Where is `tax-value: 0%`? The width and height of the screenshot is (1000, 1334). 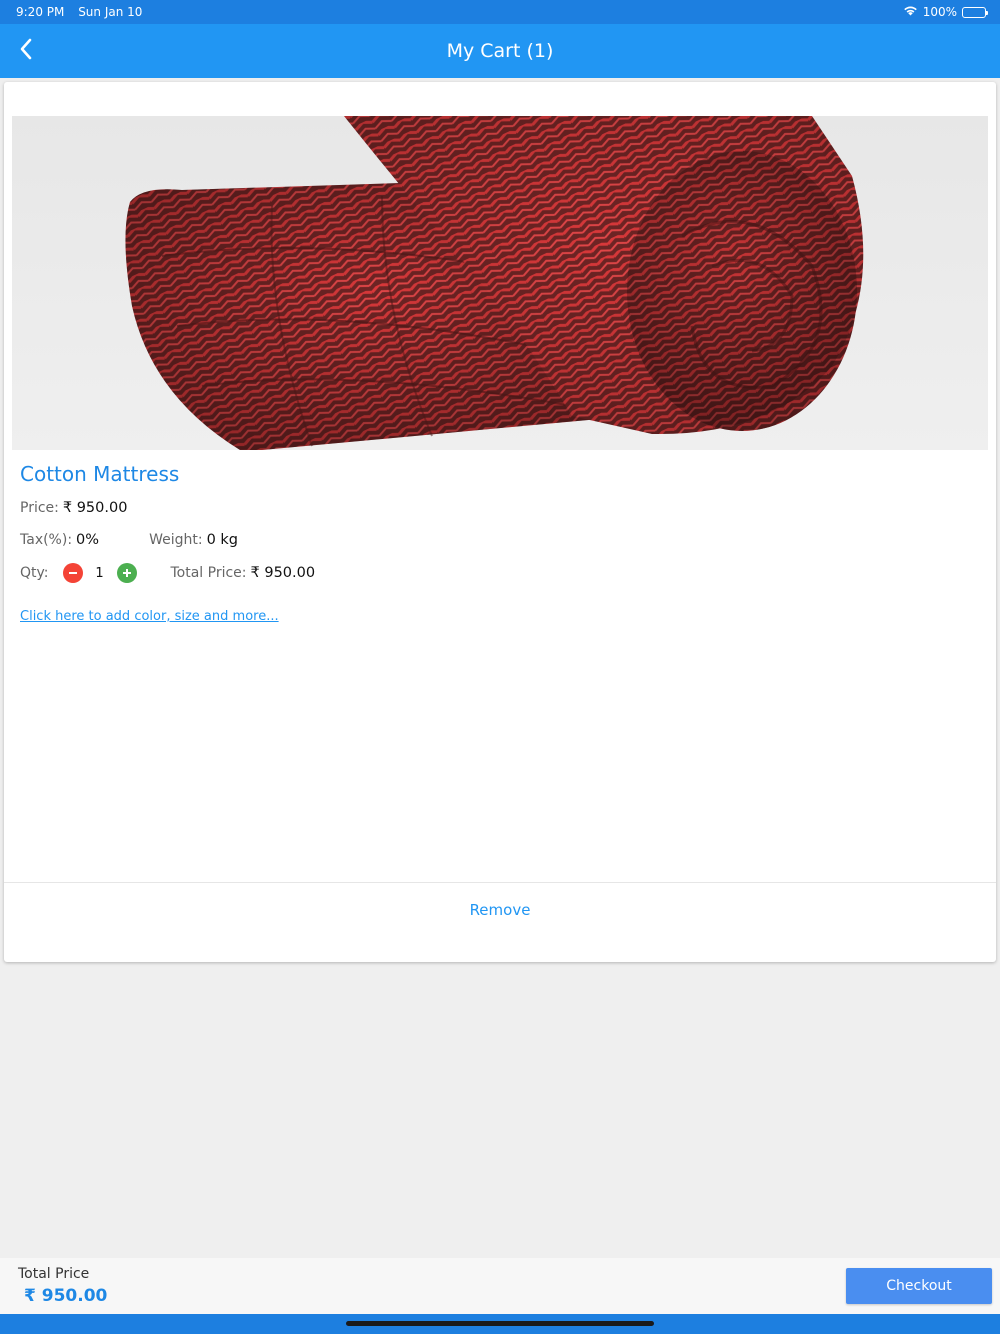 tax-value: 0% is located at coordinates (88, 540).